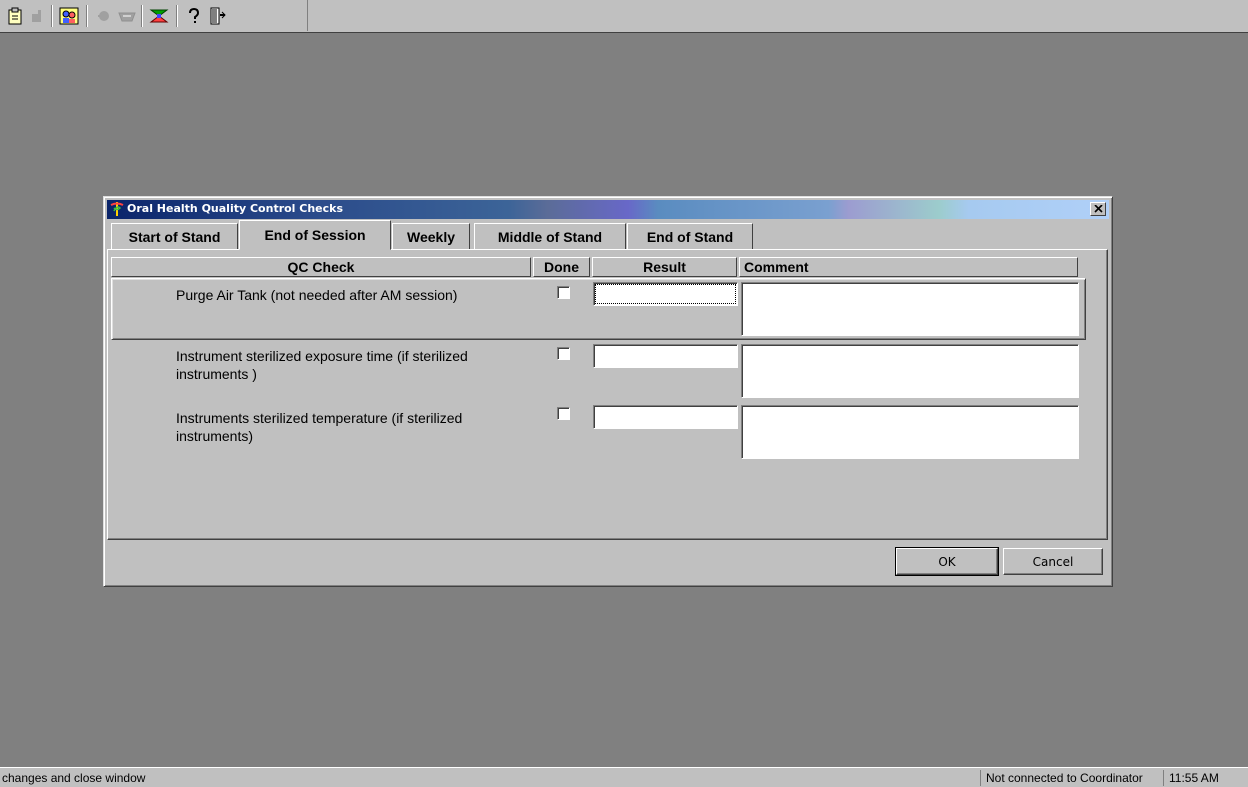  I want to click on exit-door-icon, so click(217, 16).